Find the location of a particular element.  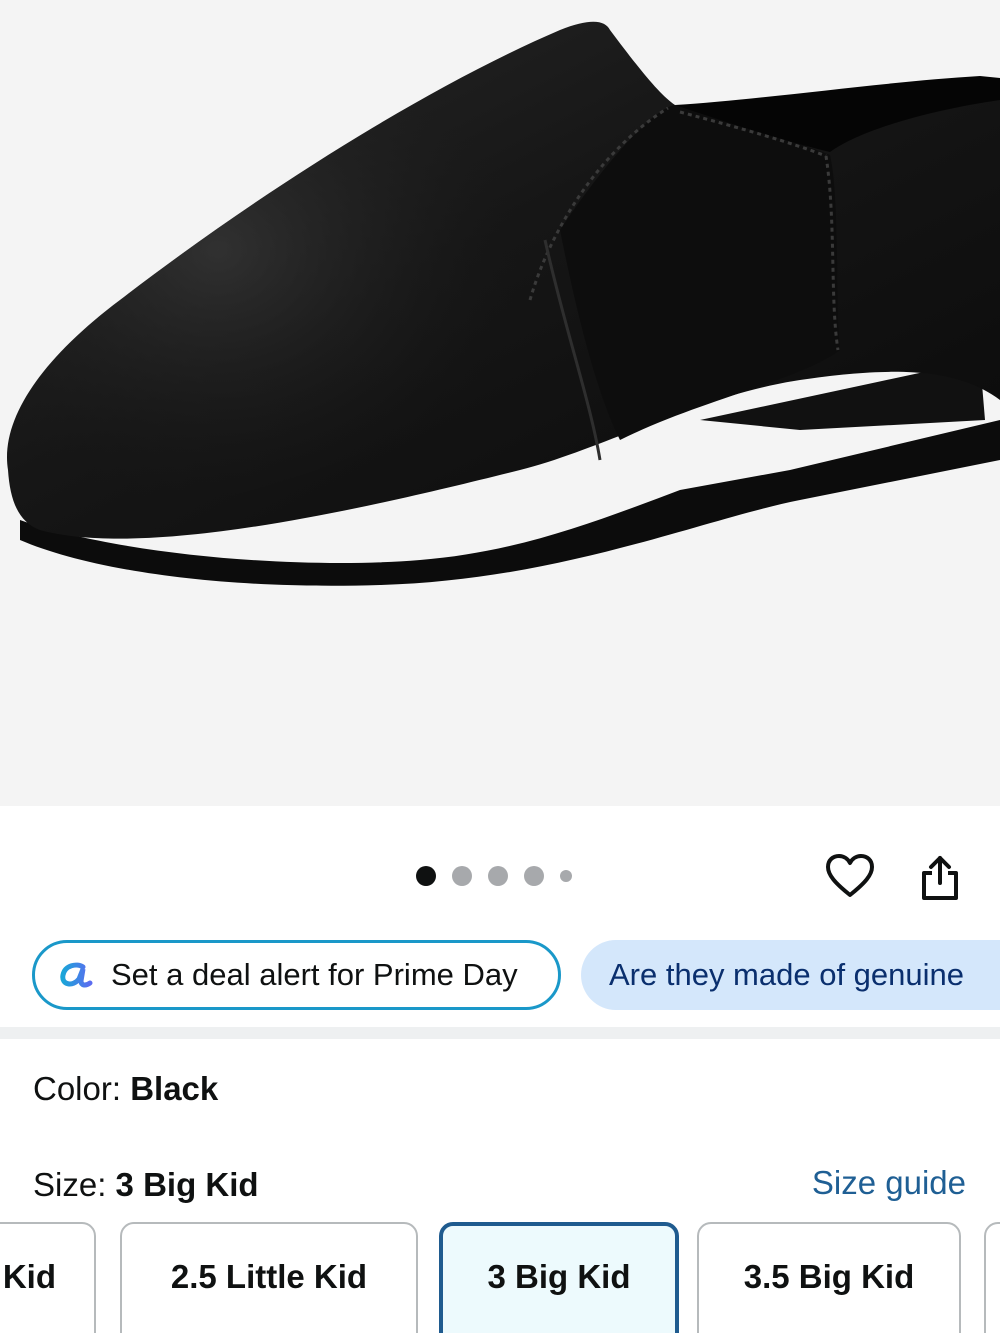

heart-icon is located at coordinates (850, 875).